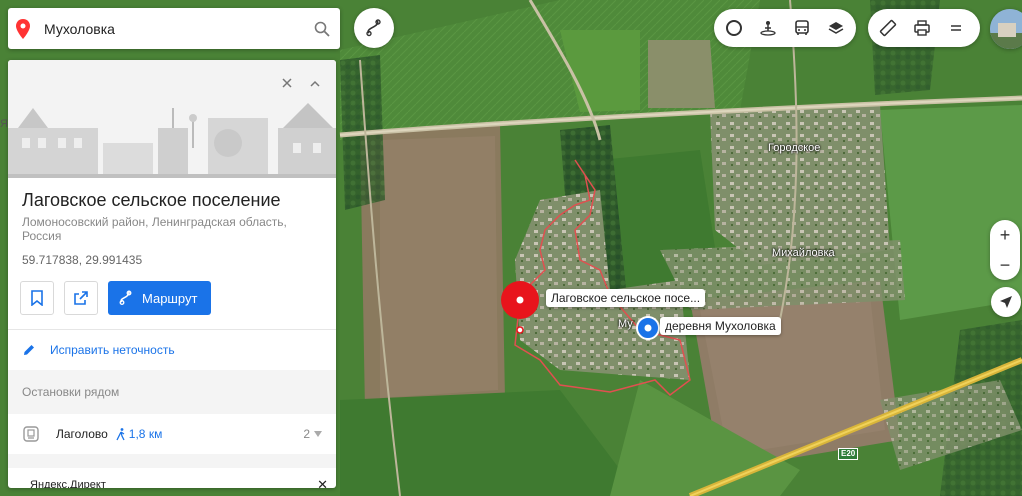  What do you see at coordinates (172, 461) in the screenshot?
I see `card-gap` at bounding box center [172, 461].